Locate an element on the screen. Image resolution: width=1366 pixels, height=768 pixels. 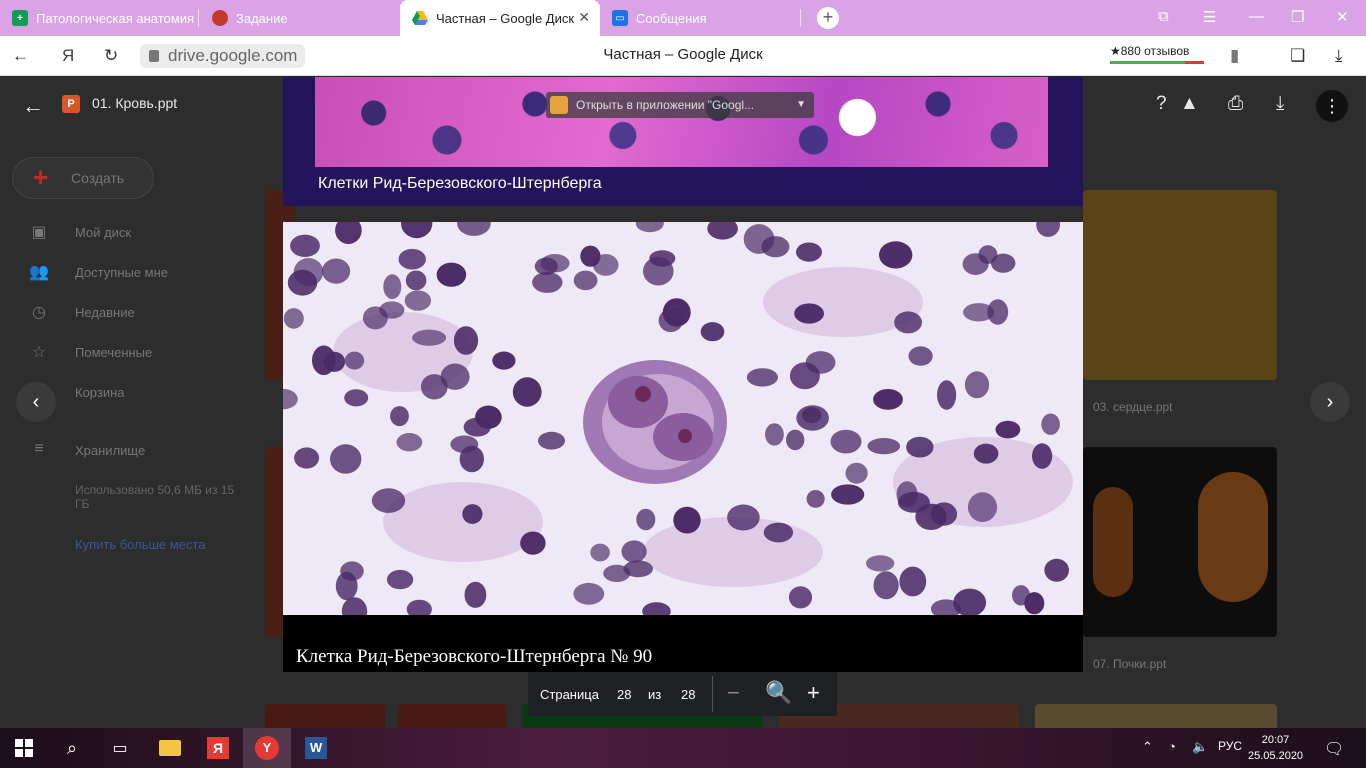
tabs-manager-icon: ⧉ is located at coordinates (1163, 16).